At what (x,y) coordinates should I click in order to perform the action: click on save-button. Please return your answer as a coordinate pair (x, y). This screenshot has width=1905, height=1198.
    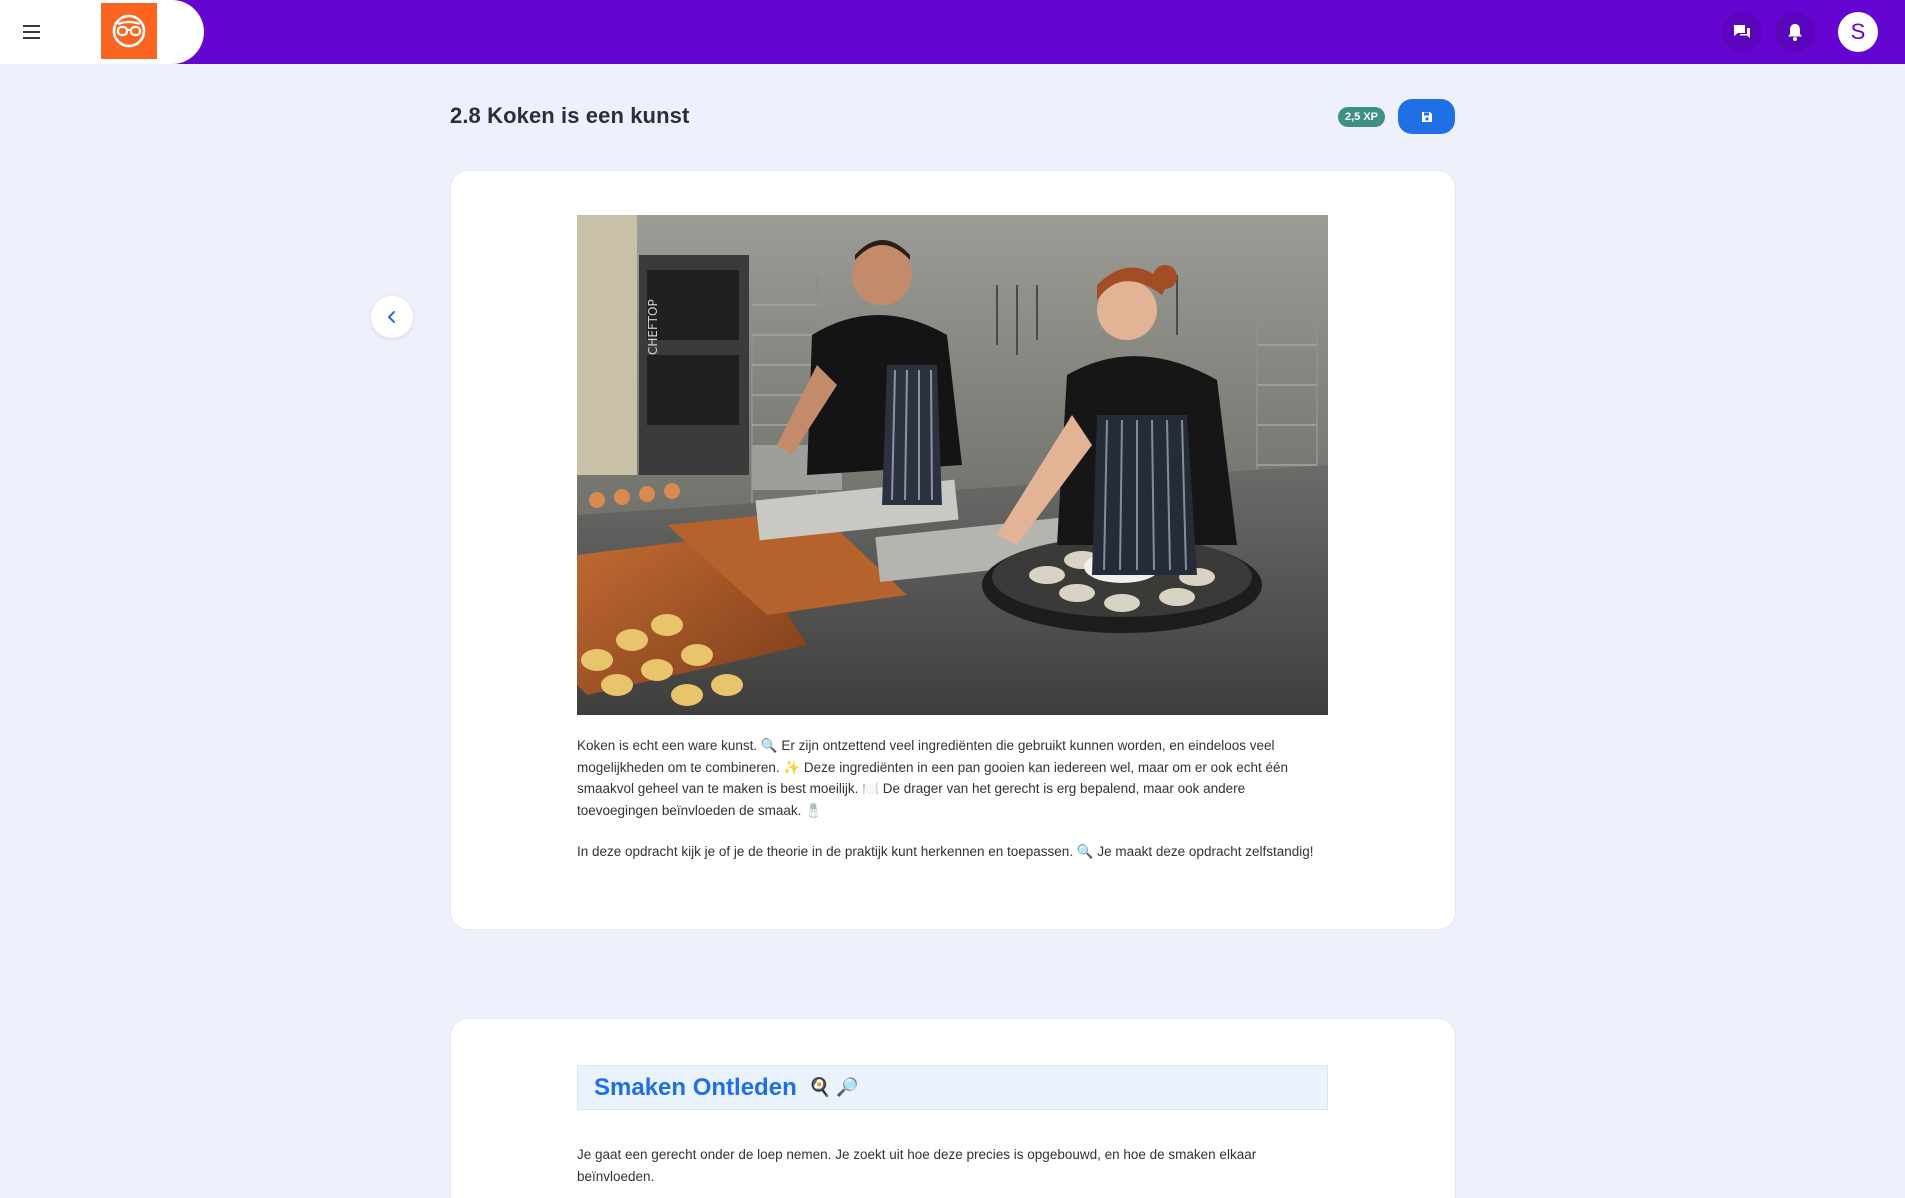
    Looking at the image, I should click on (1426, 116).